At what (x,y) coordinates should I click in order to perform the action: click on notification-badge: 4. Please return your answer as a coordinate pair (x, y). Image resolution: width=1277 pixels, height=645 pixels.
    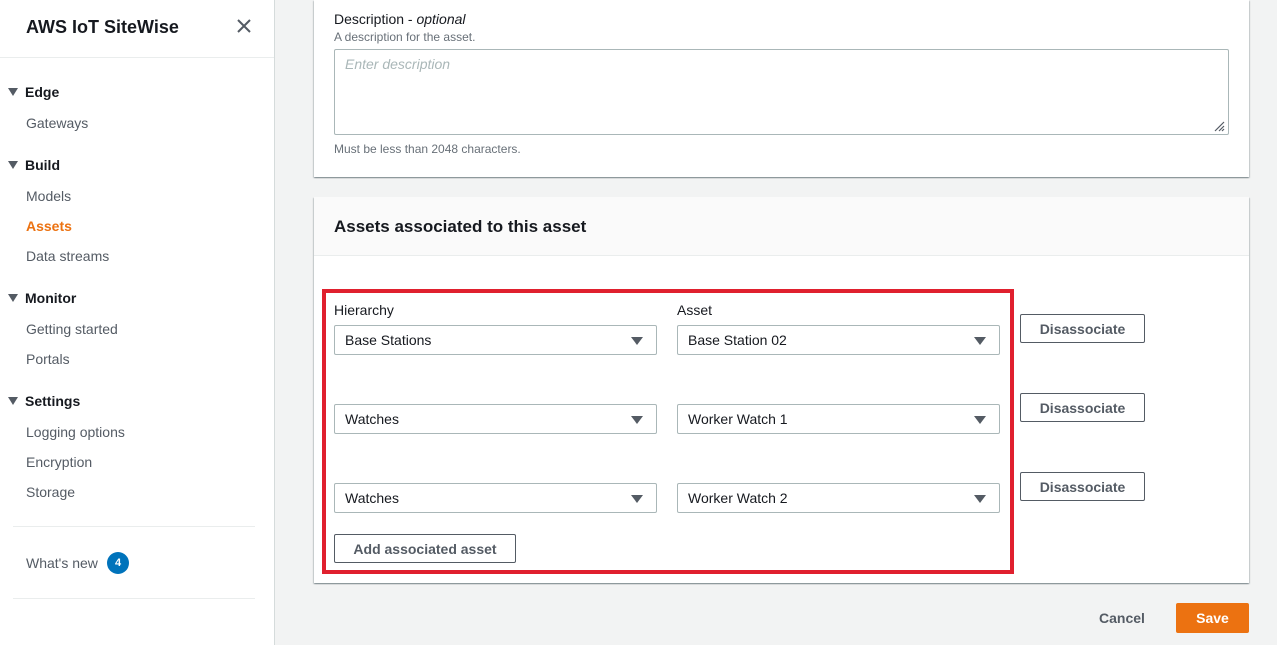
    Looking at the image, I should click on (118, 563).